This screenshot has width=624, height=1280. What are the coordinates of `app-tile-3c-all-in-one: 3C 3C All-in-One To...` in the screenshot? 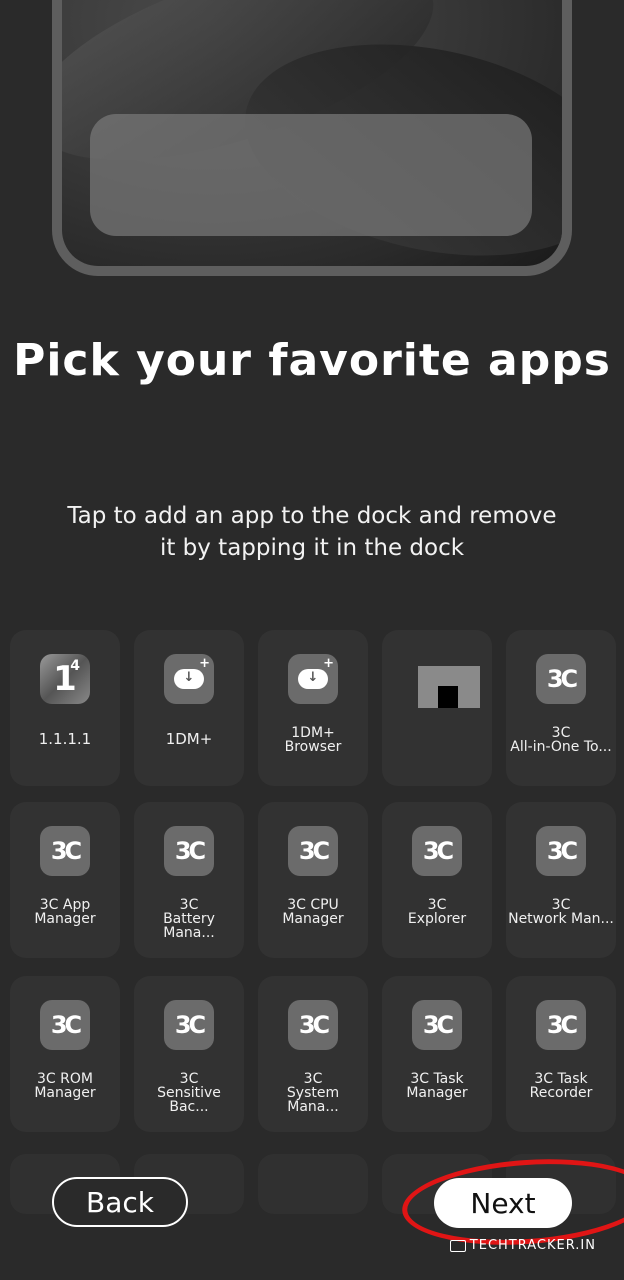 It's located at (561, 708).